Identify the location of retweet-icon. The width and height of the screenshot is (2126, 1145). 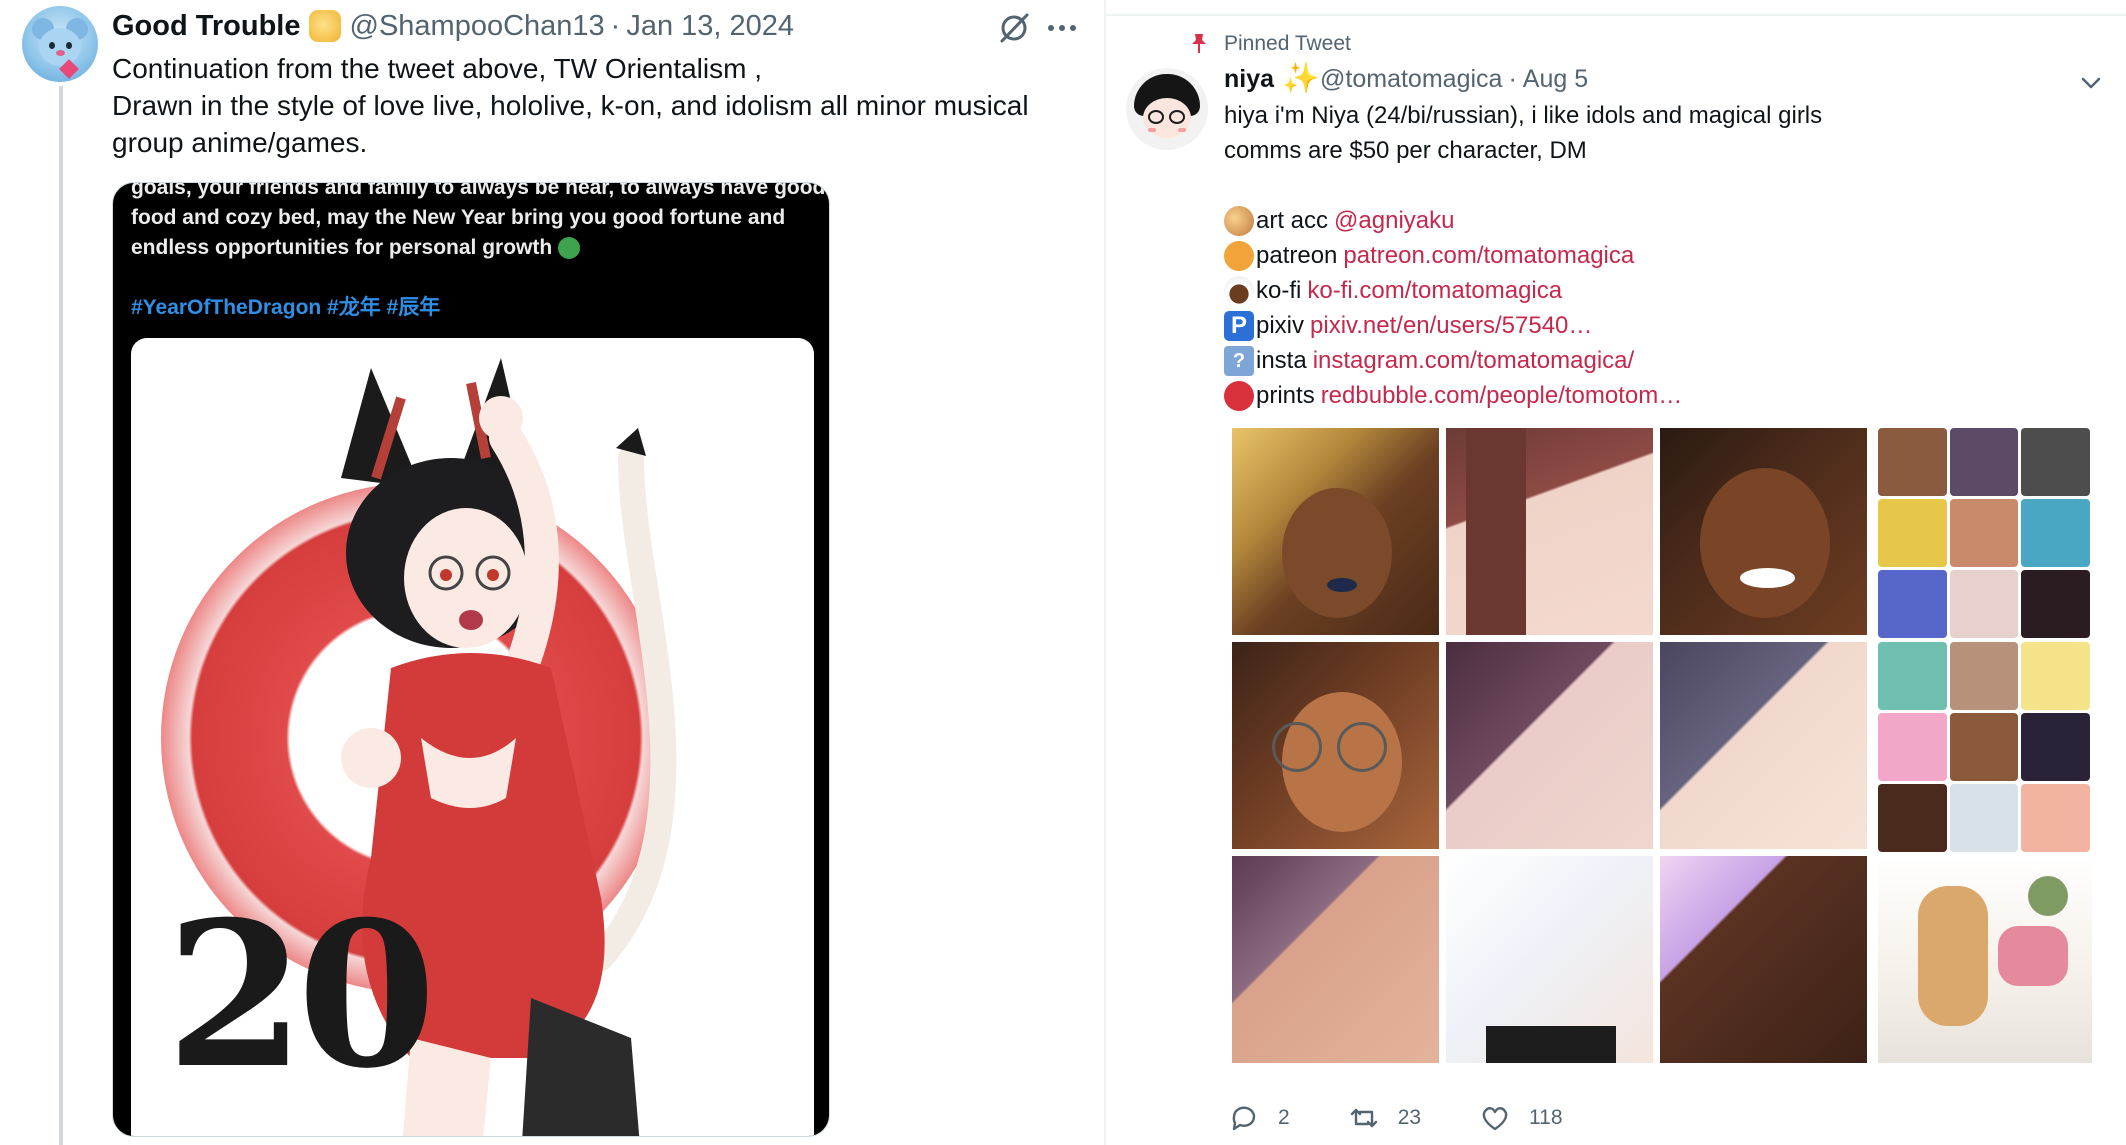
(1363, 1118).